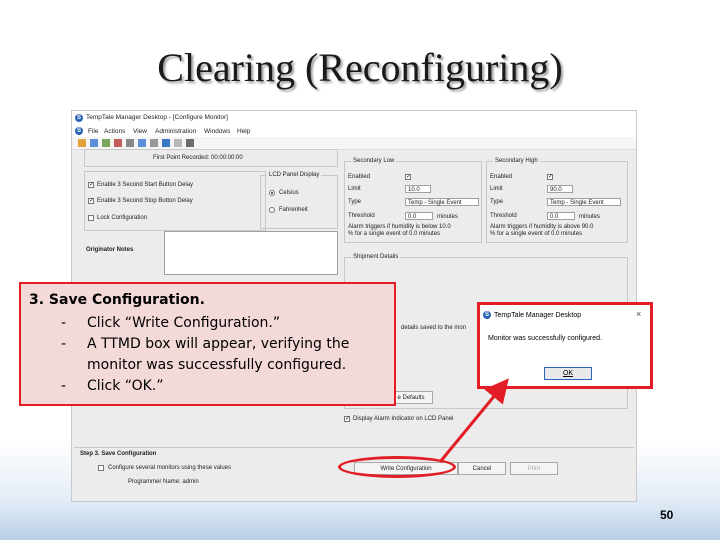  Describe the element at coordinates (667, 515) in the screenshot. I see `page-number: 50` at that location.